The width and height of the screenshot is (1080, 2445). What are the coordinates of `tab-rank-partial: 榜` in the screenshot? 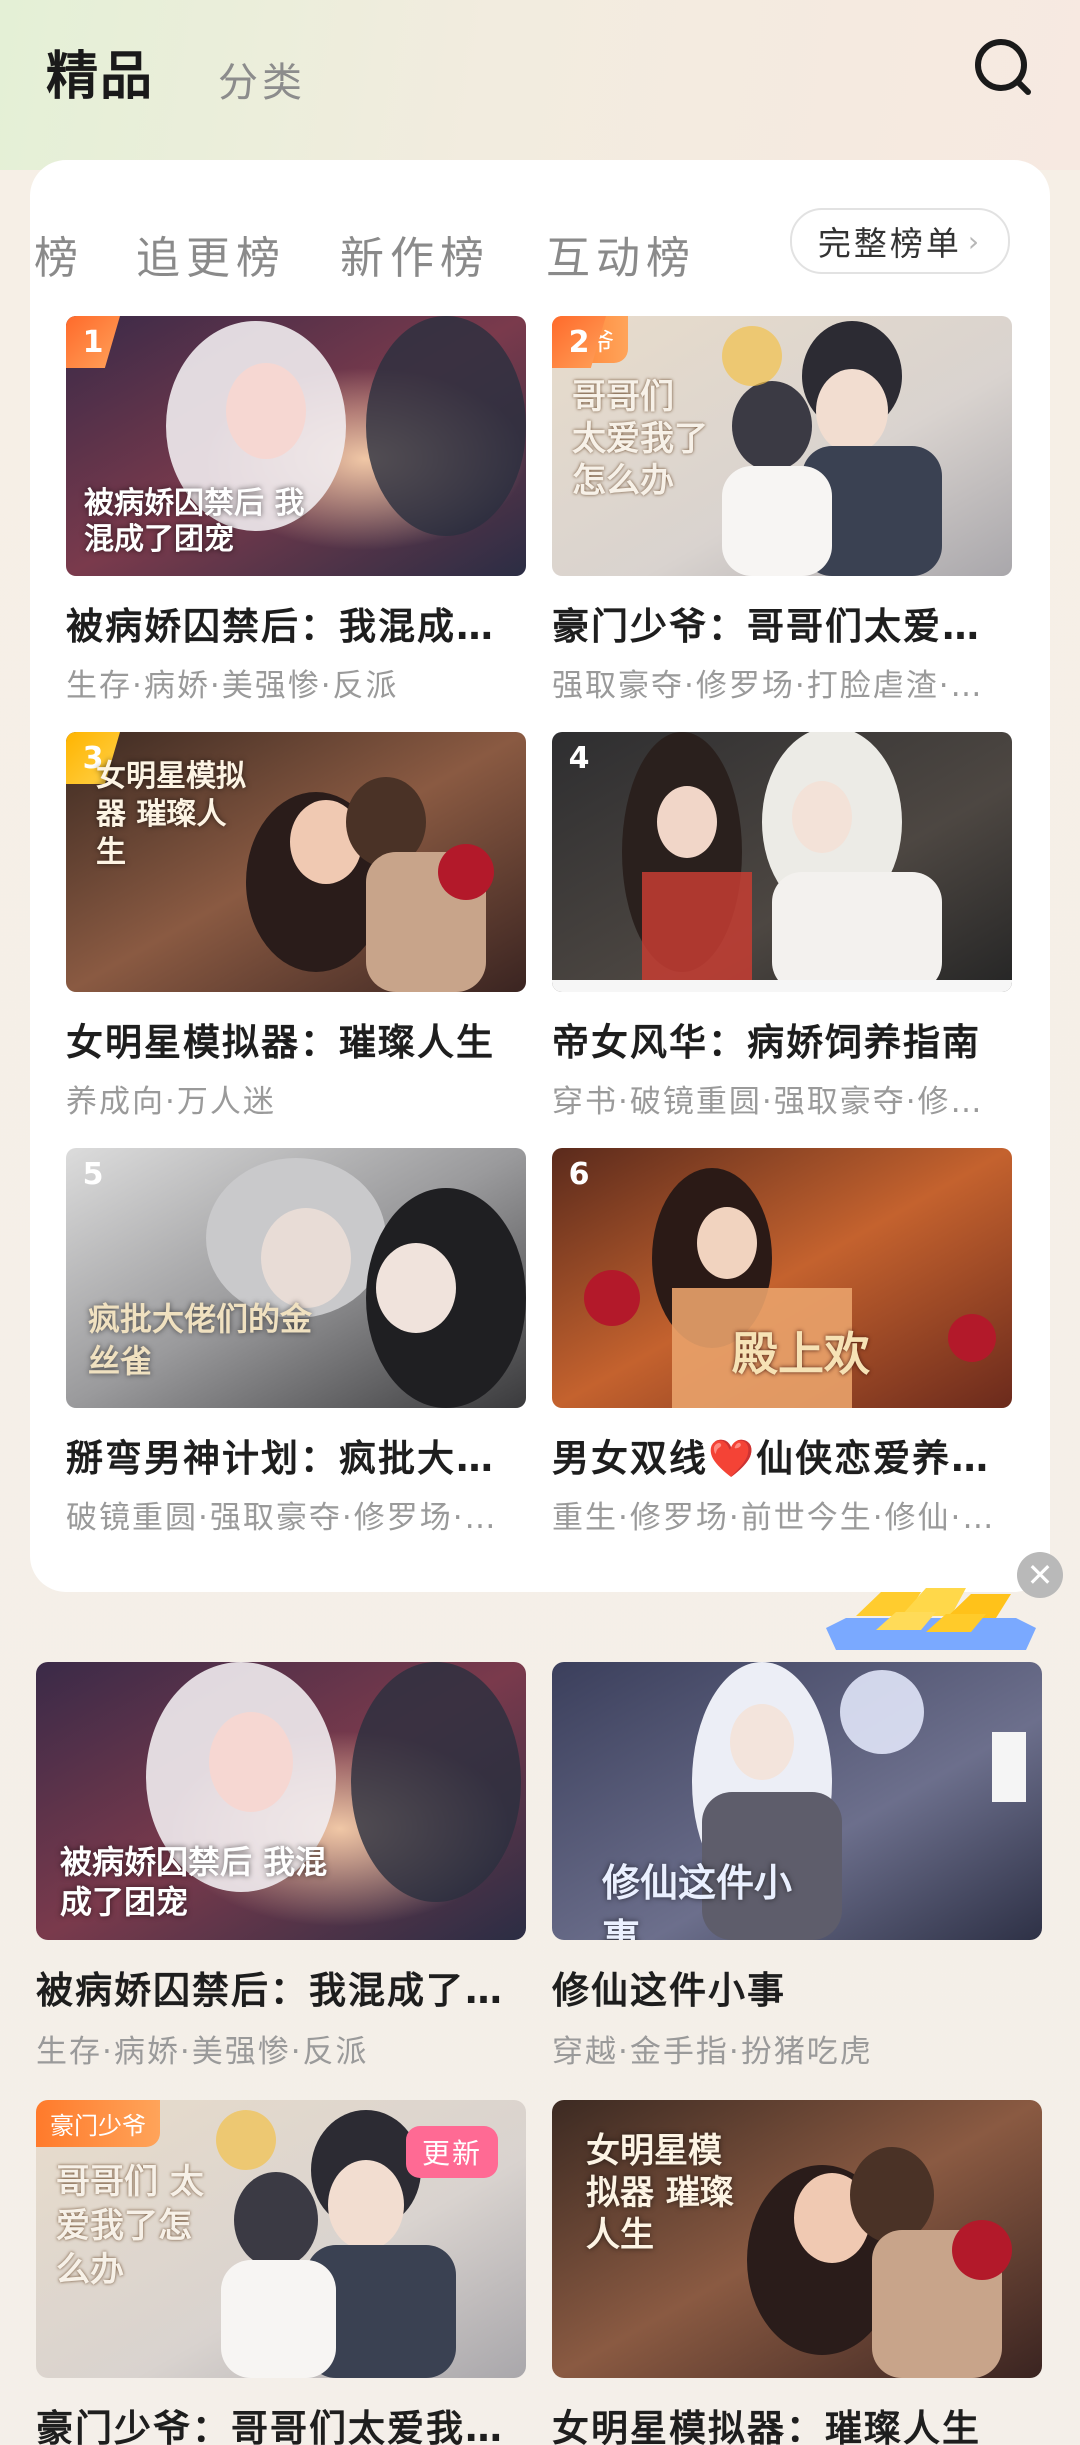 It's located at (59, 254).